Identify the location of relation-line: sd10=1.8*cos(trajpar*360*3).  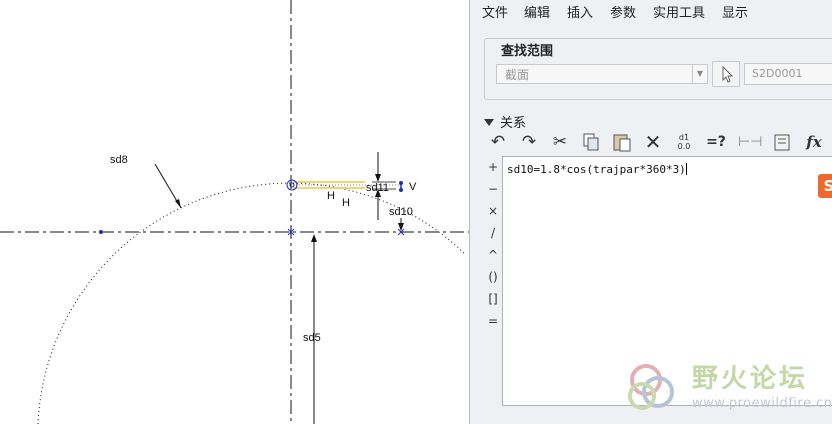
(597, 169).